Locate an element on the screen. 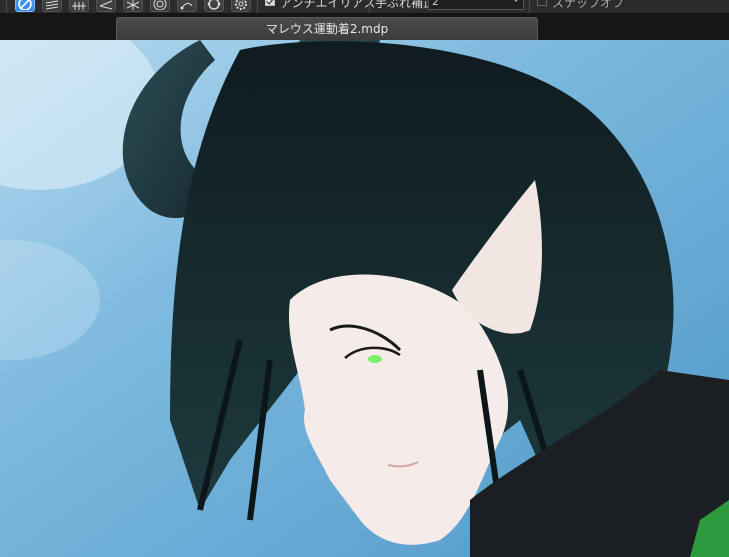 This screenshot has height=557, width=729. curve-tool-button is located at coordinates (187, 6).